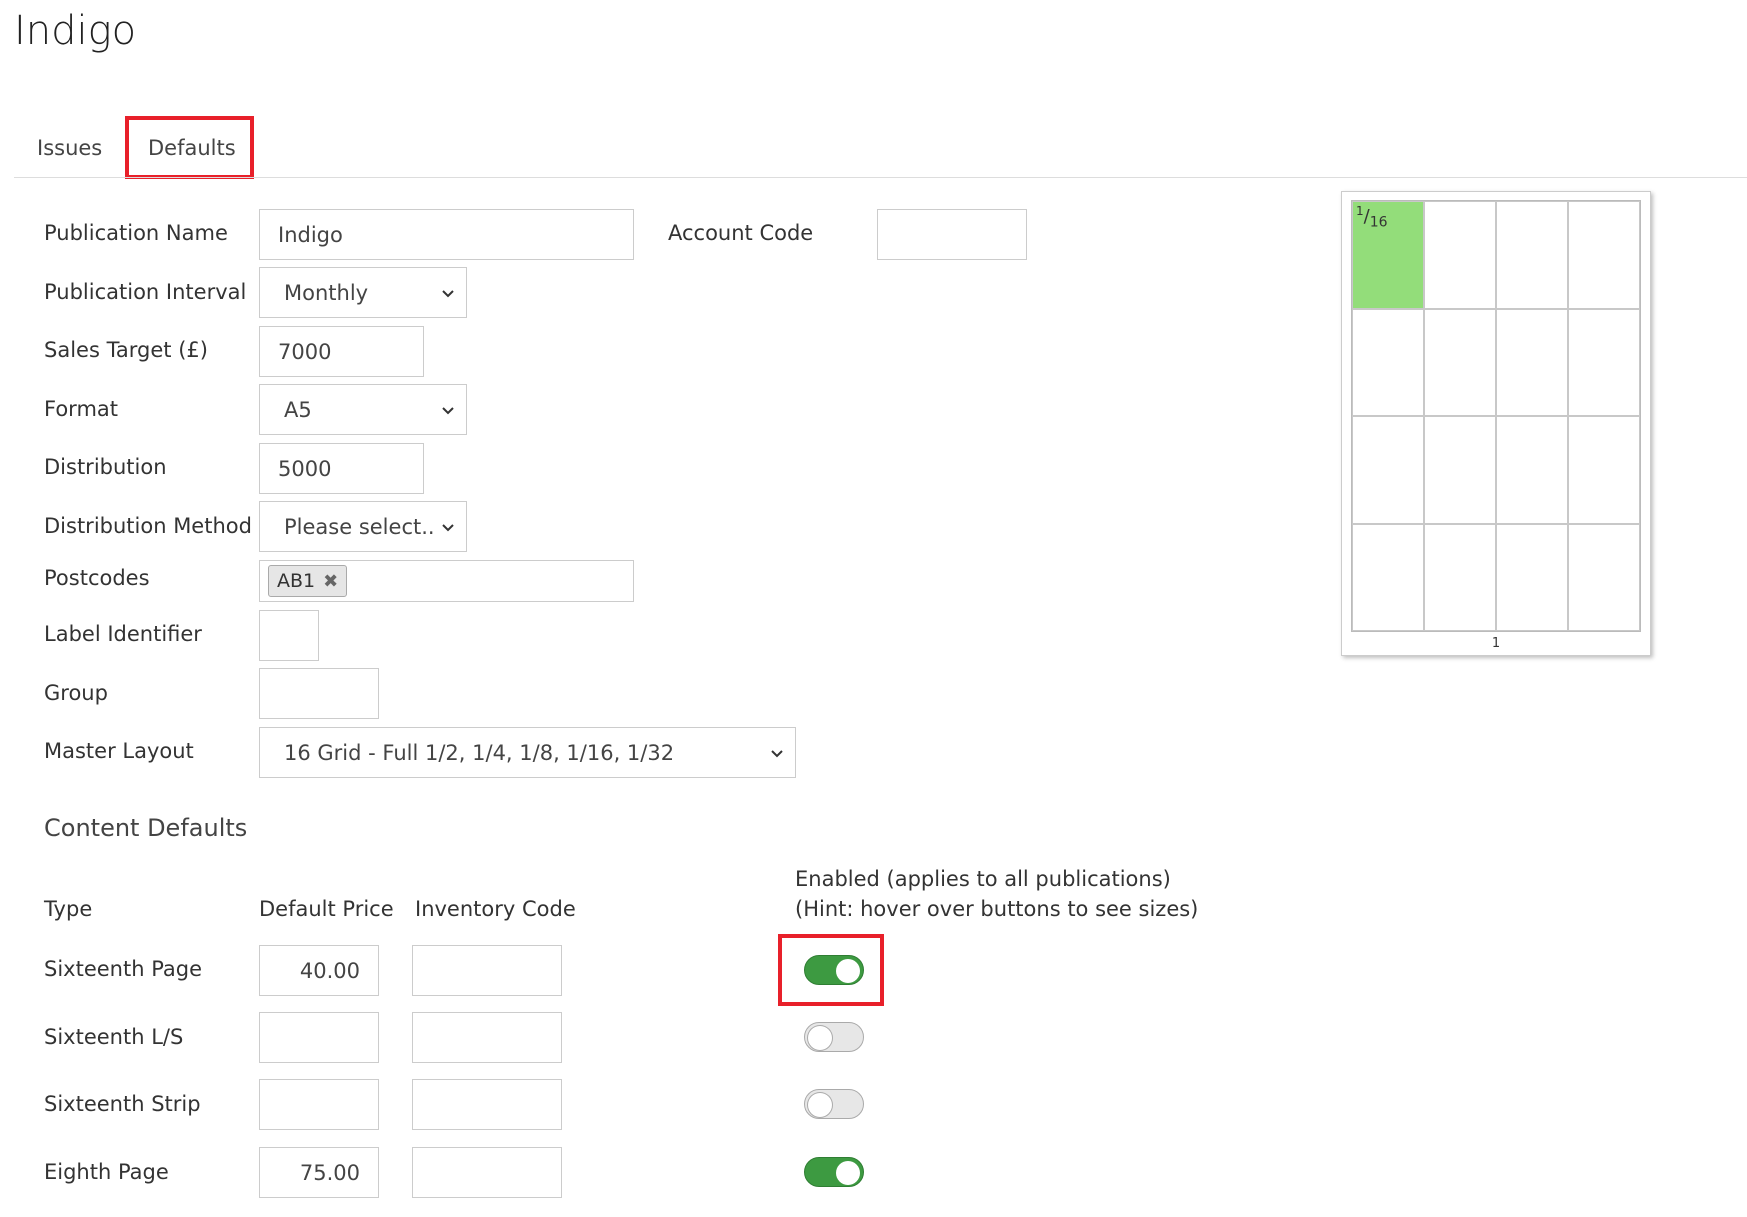 This screenshot has width=1747, height=1217. Describe the element at coordinates (330, 581) in the screenshot. I see `remove-tag-icon: ✖` at that location.